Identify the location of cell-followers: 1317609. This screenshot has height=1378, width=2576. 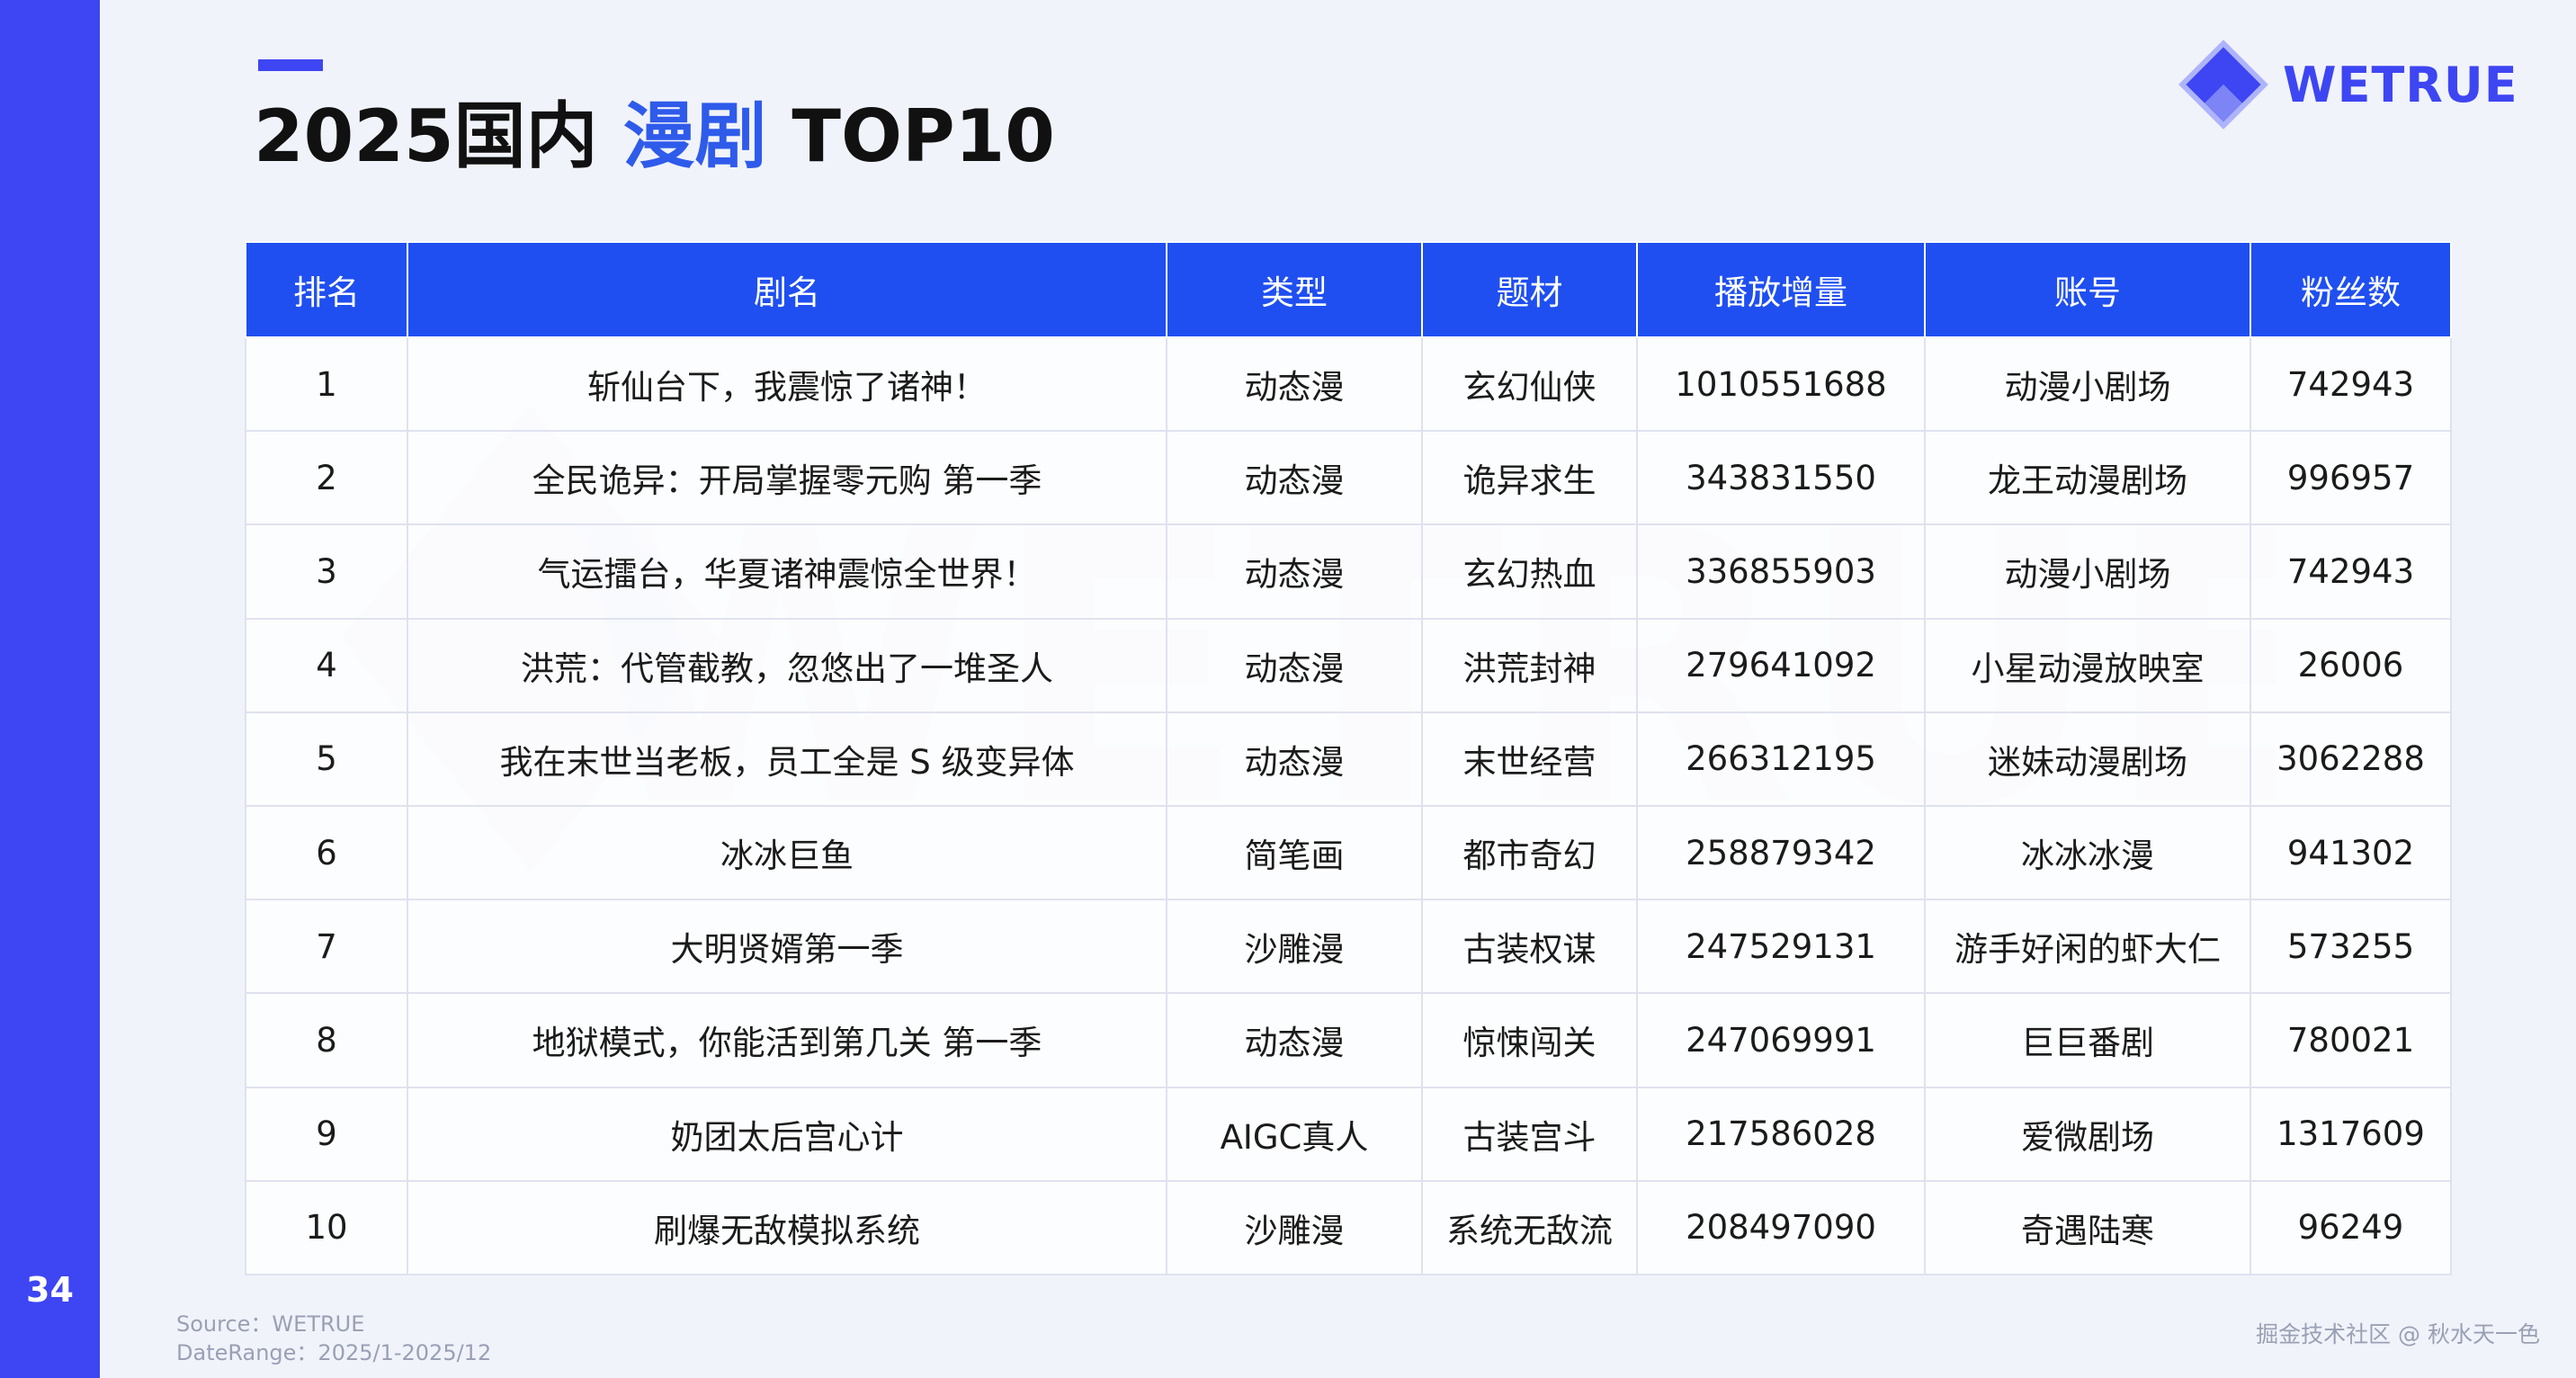
(2351, 1134).